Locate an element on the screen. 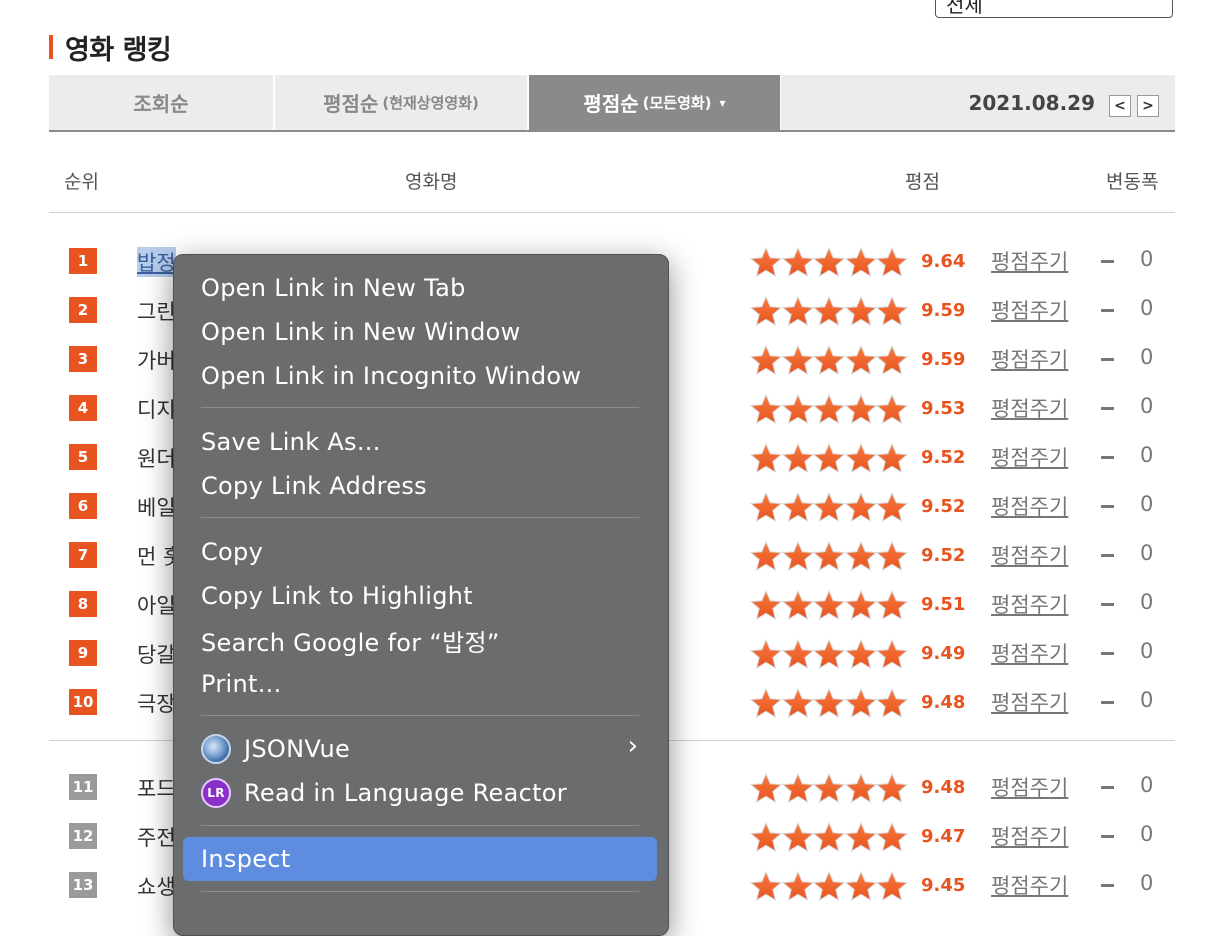 This screenshot has height=936, width=1224. menu-open-new-tab: Open Link in New Tab is located at coordinates (333, 288).